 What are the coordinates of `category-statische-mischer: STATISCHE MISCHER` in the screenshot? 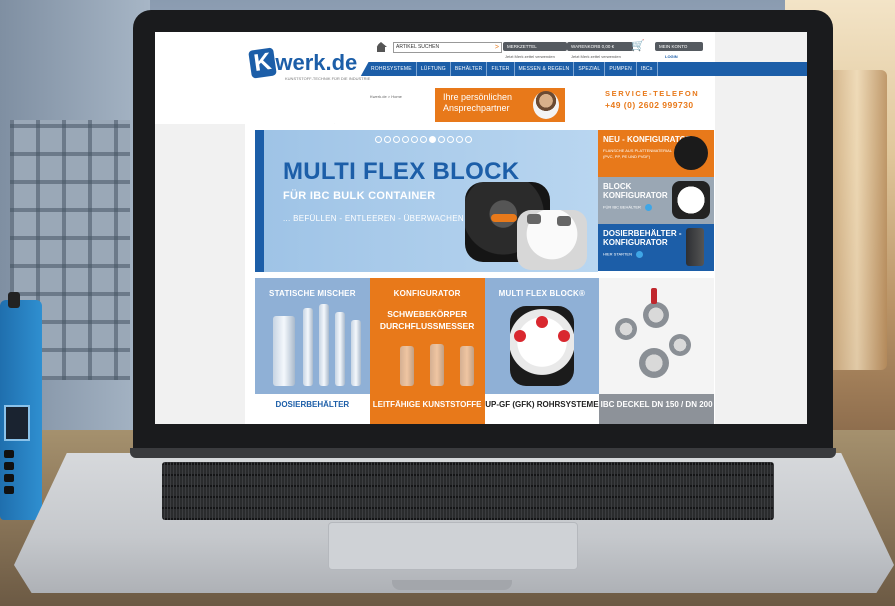 It's located at (312, 336).